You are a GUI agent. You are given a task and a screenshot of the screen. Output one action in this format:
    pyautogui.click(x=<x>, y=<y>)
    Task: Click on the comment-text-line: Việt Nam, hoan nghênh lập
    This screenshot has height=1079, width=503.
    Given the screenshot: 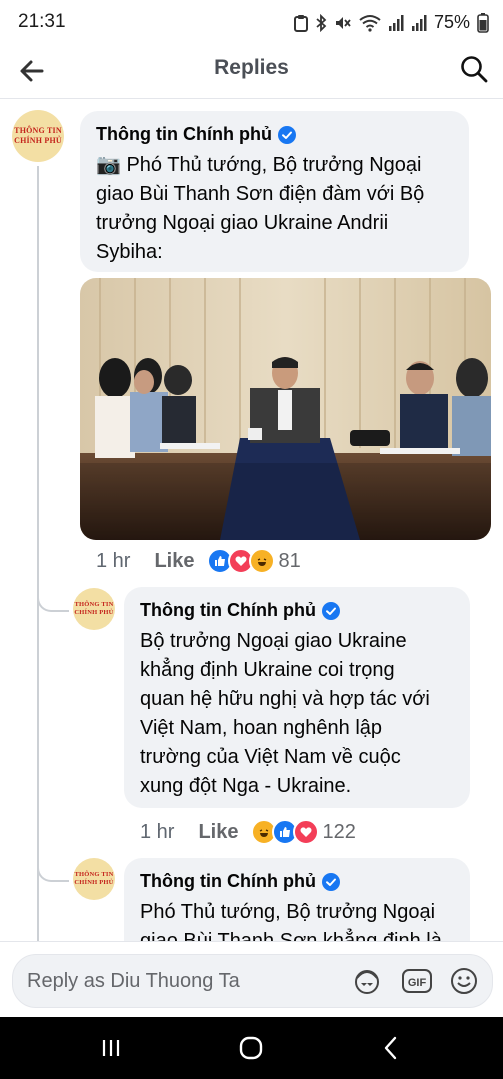 What is the action you would take?
    pyautogui.click(x=261, y=728)
    